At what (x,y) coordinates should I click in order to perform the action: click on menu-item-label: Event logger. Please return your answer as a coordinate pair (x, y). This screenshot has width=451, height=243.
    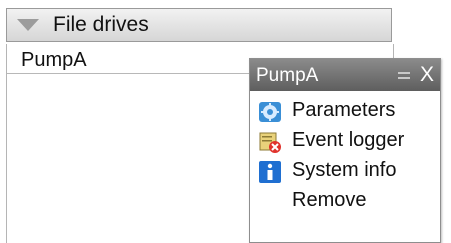
    Looking at the image, I should click on (348, 140).